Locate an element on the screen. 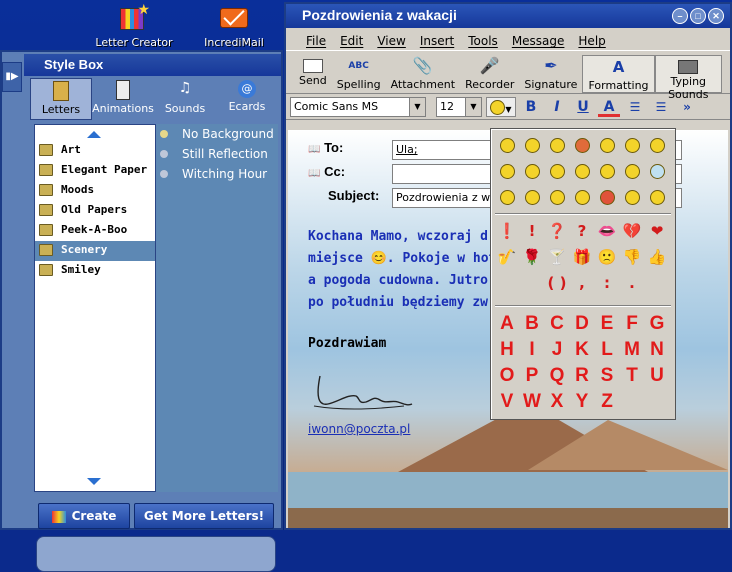 The height and width of the screenshot is (572, 732). scroll-down-button is located at coordinates (95, 483).